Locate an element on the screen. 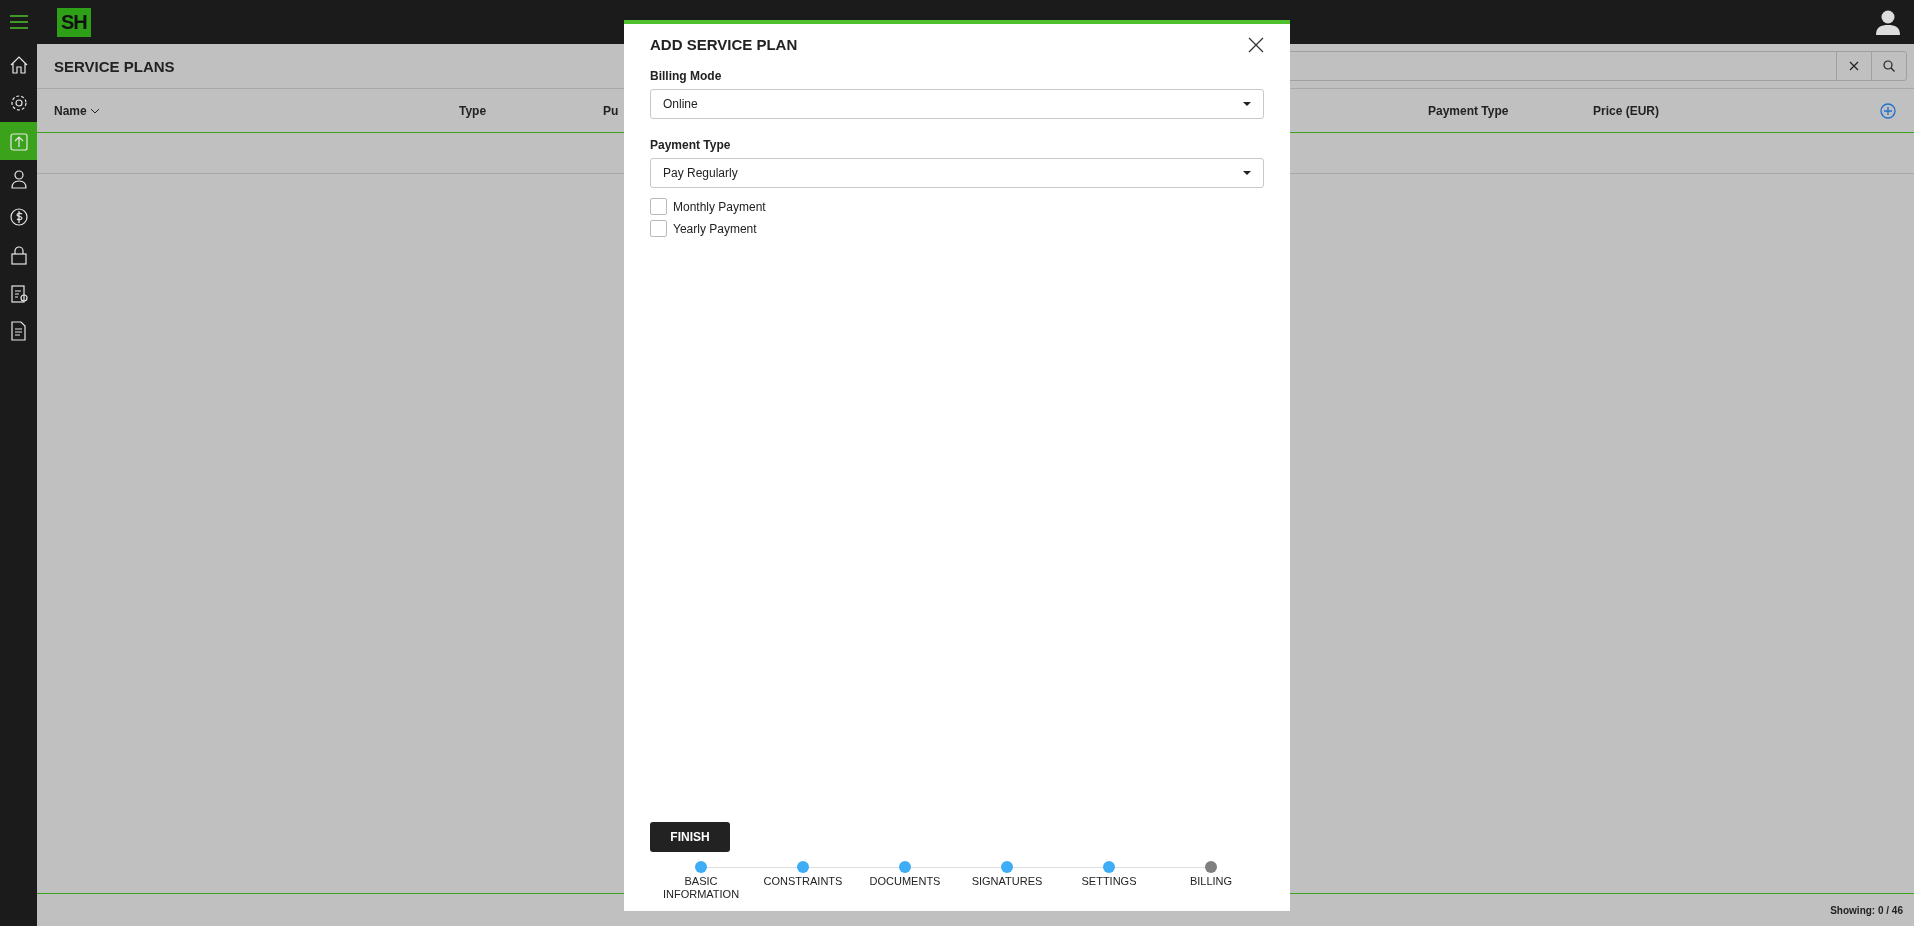  dropdown: Online is located at coordinates (957, 104).